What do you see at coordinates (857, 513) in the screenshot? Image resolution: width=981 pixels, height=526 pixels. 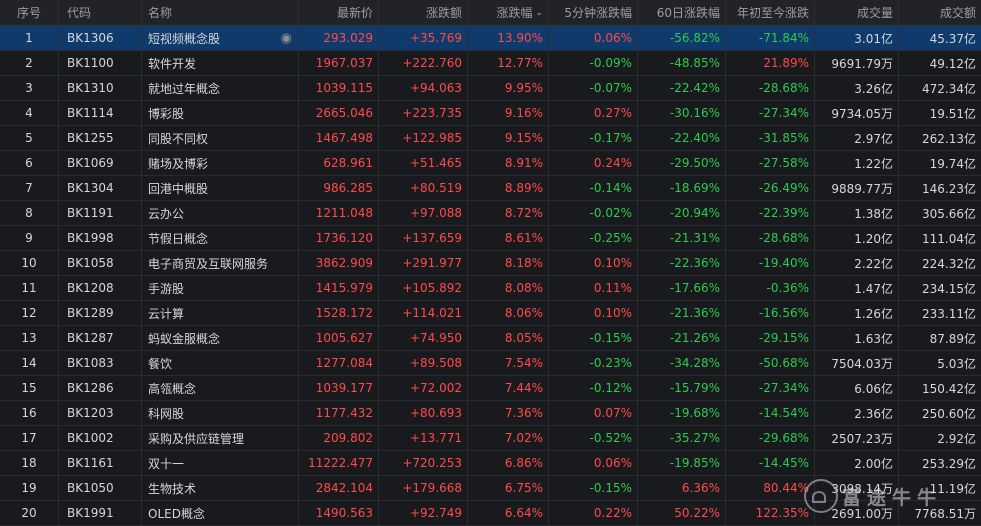 I see `row-volume: 2691.00万` at bounding box center [857, 513].